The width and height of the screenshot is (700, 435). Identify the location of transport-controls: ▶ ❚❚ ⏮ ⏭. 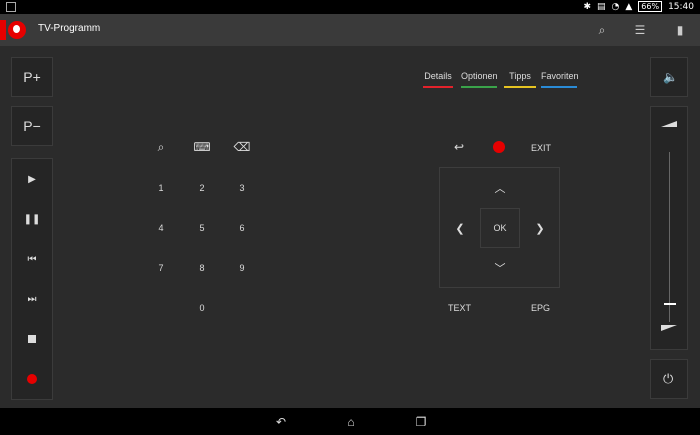
(32, 279).